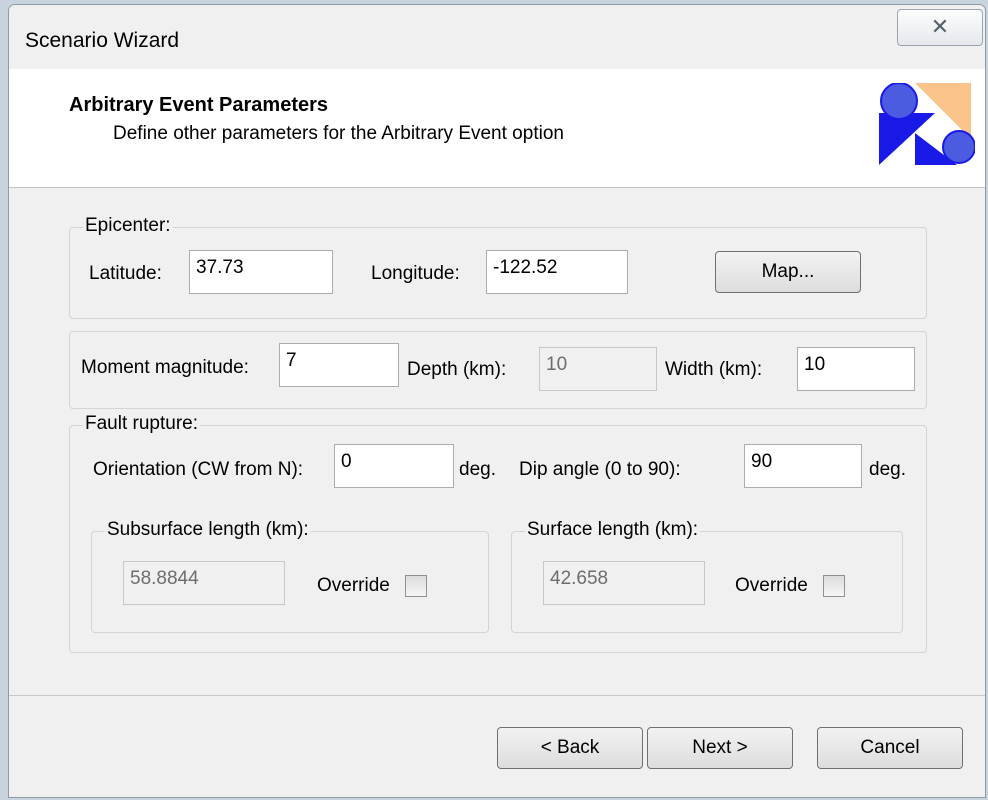 The height and width of the screenshot is (800, 988). I want to click on dip-angle-unit: deg., so click(887, 469).